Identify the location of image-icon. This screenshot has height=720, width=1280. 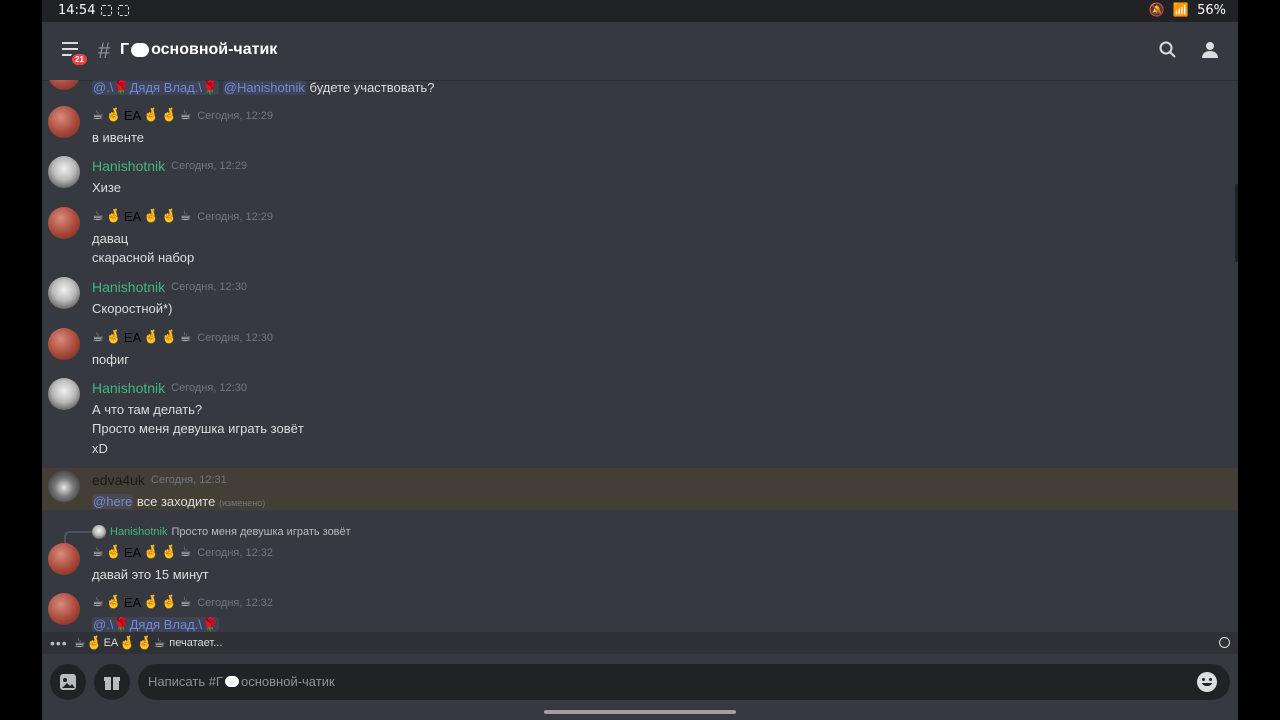
(68, 682).